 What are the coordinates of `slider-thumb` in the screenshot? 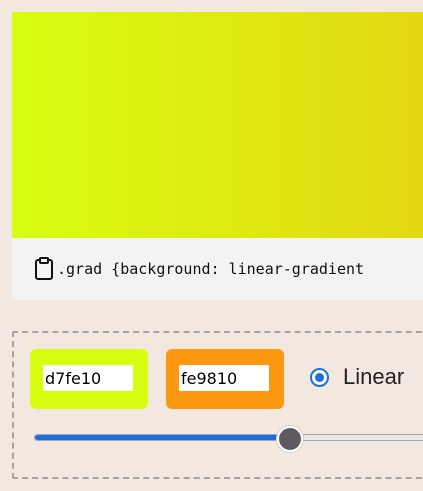 It's located at (290, 439).